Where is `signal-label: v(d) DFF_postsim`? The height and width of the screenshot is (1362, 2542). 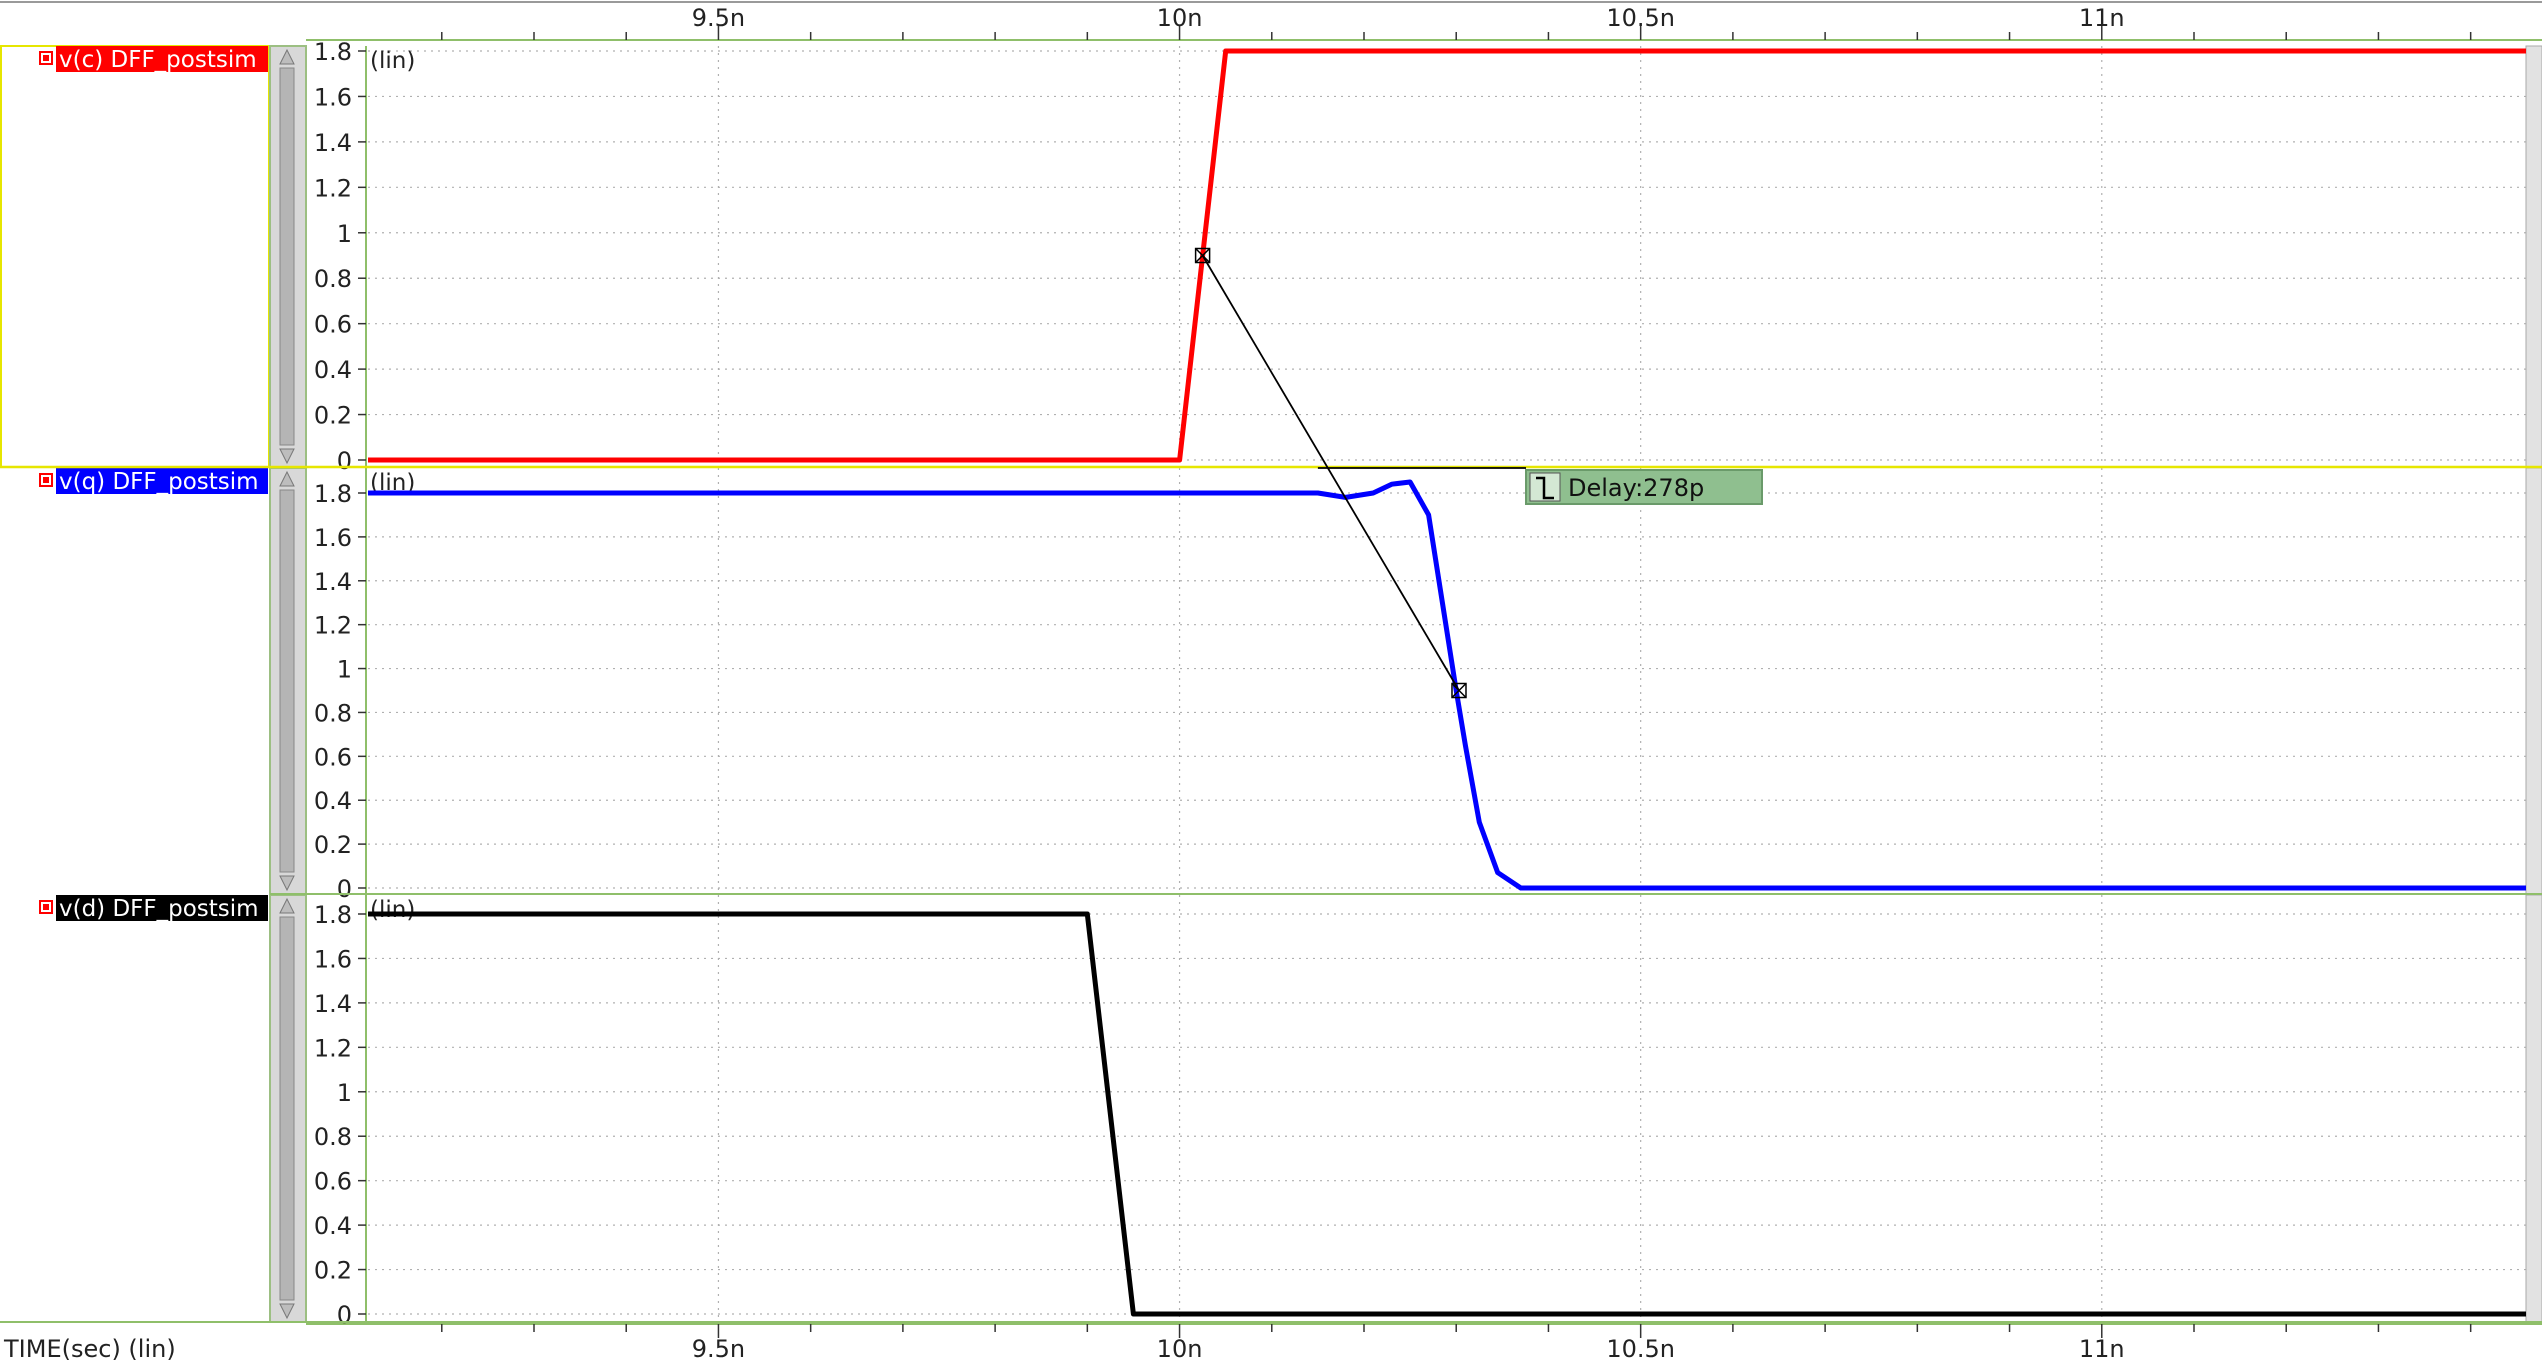
signal-label: v(d) DFF_postsim is located at coordinates (159, 909).